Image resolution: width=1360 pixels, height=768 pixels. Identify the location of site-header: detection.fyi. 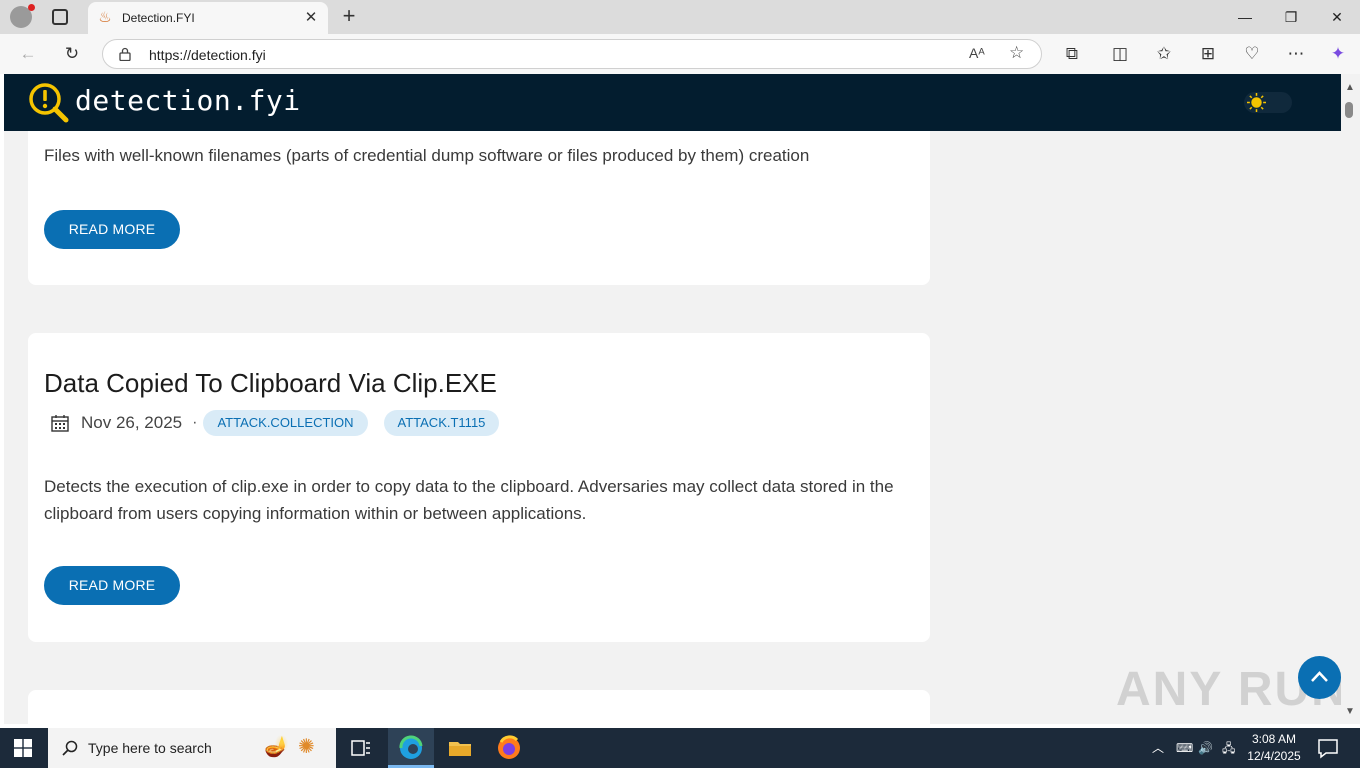
(672, 102).